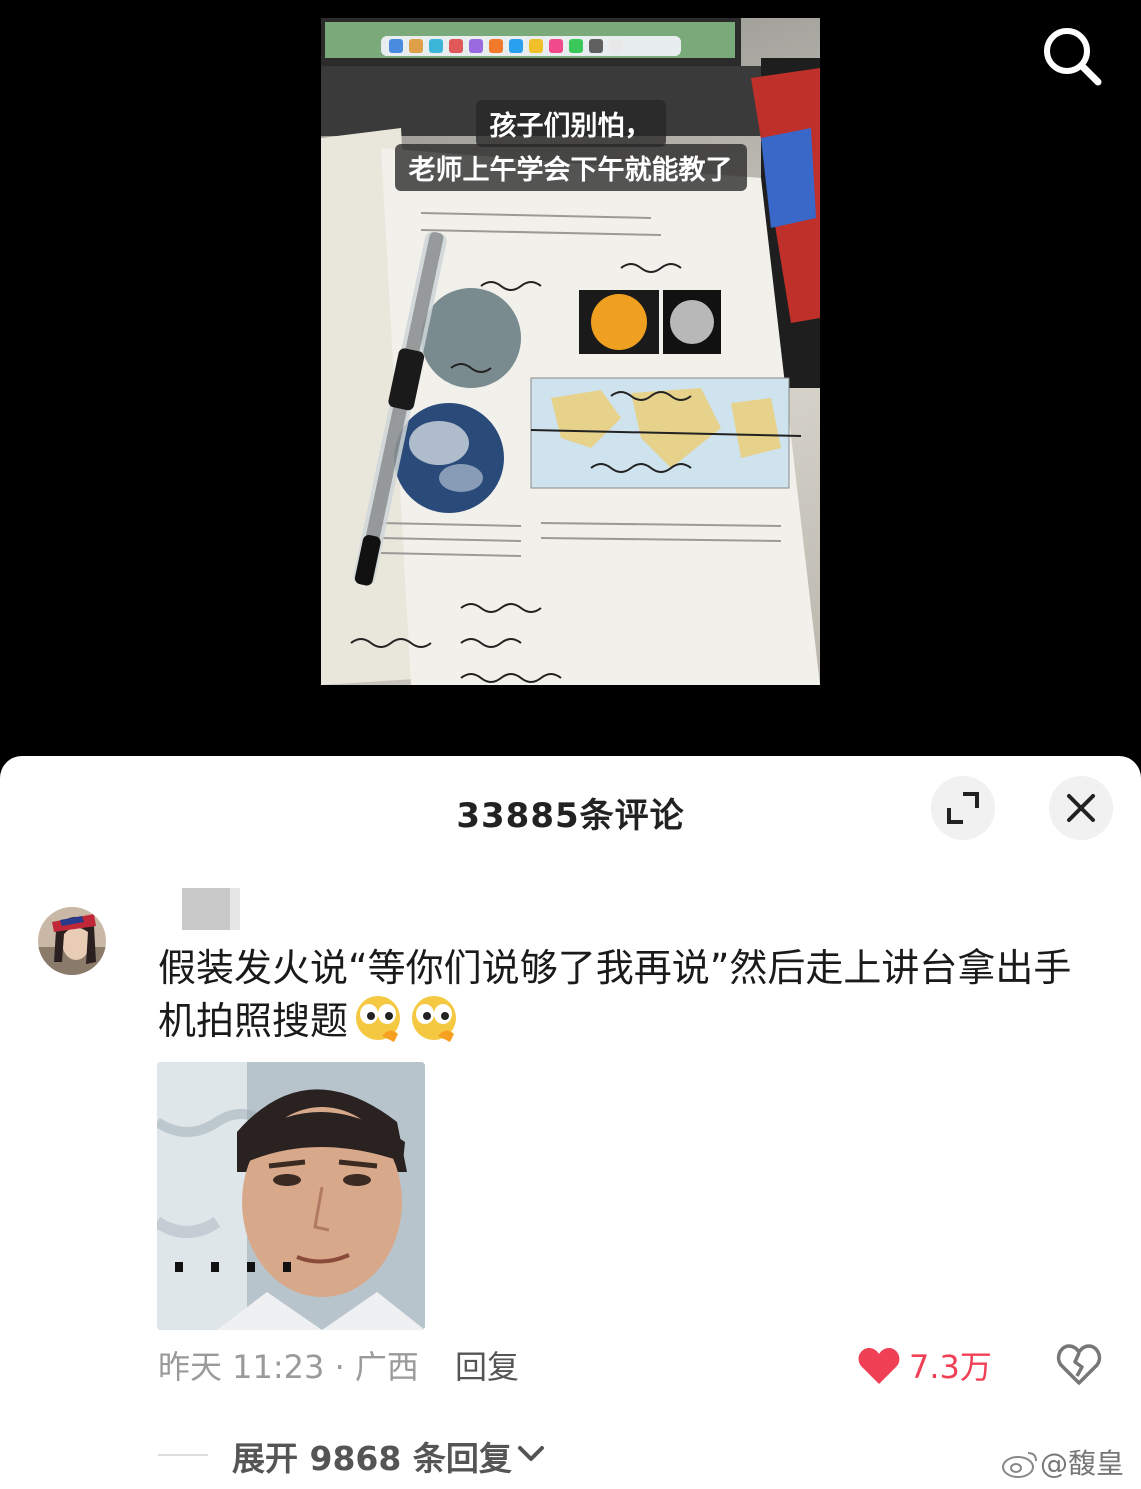  Describe the element at coordinates (206, 909) in the screenshot. I see `username-redacted` at that location.